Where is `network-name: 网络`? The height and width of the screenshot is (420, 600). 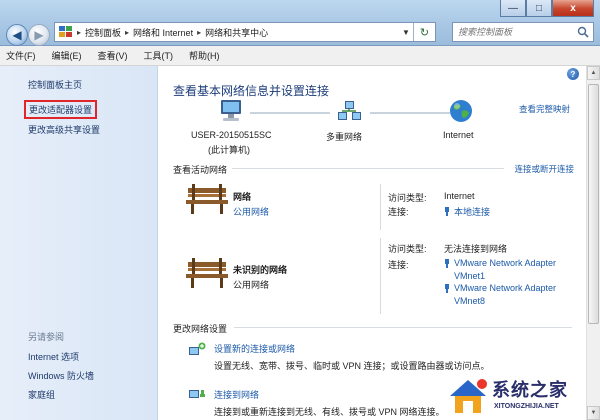 network-name: 网络 is located at coordinates (242, 197).